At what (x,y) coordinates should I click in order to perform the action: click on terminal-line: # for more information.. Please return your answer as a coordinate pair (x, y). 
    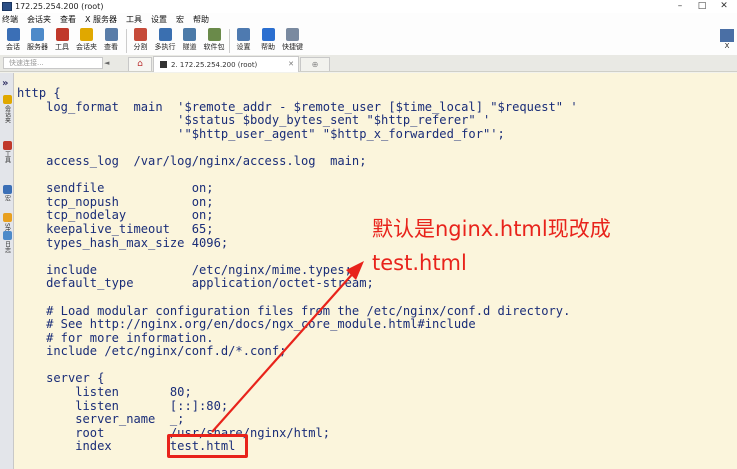
    Looking at the image, I should click on (115, 337).